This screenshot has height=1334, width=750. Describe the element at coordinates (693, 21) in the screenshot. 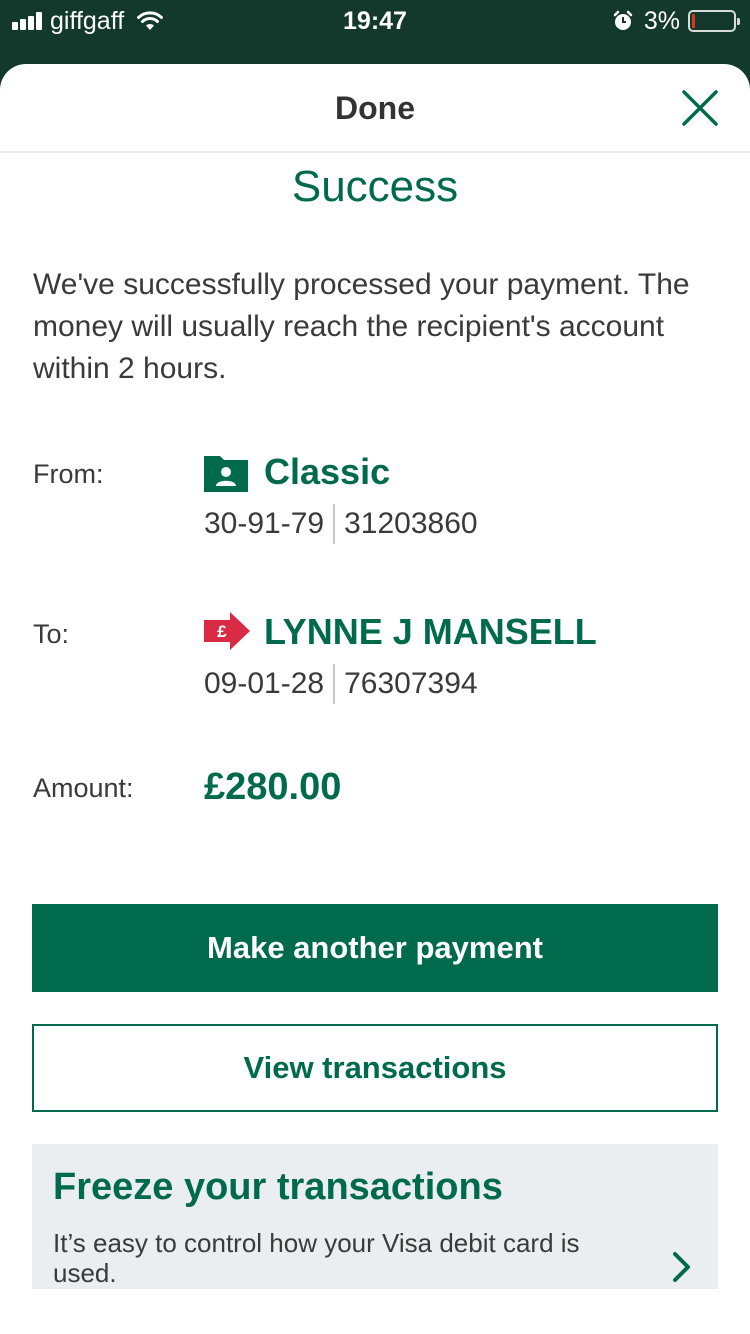

I see `battery-level` at that location.